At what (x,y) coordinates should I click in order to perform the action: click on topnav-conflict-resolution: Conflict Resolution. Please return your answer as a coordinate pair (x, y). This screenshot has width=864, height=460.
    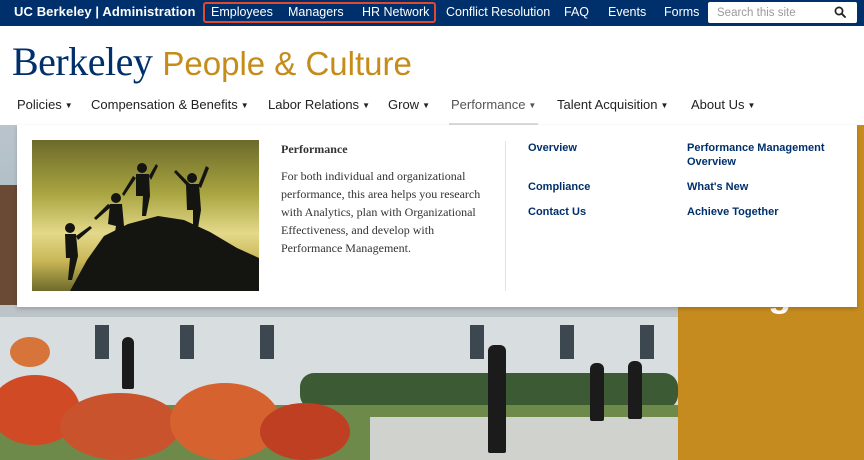
    Looking at the image, I should click on (498, 12).